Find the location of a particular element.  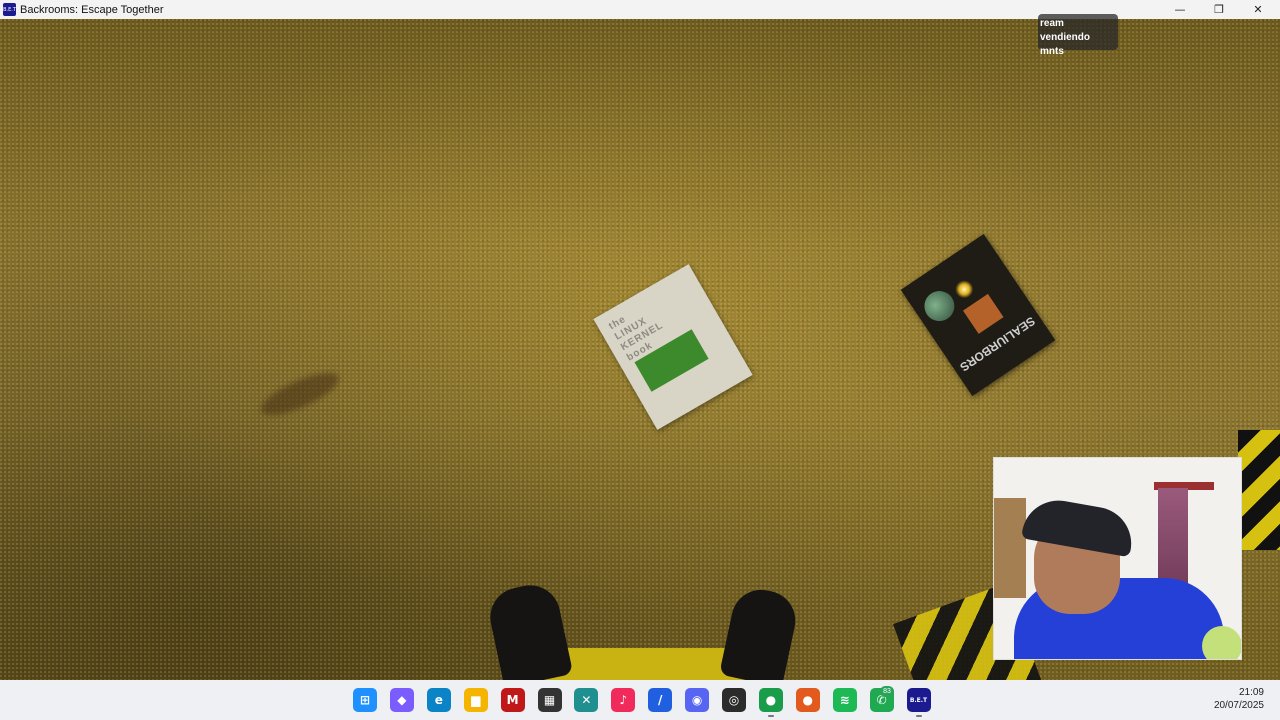

clock-time: 21:09 is located at coordinates (1251, 692).